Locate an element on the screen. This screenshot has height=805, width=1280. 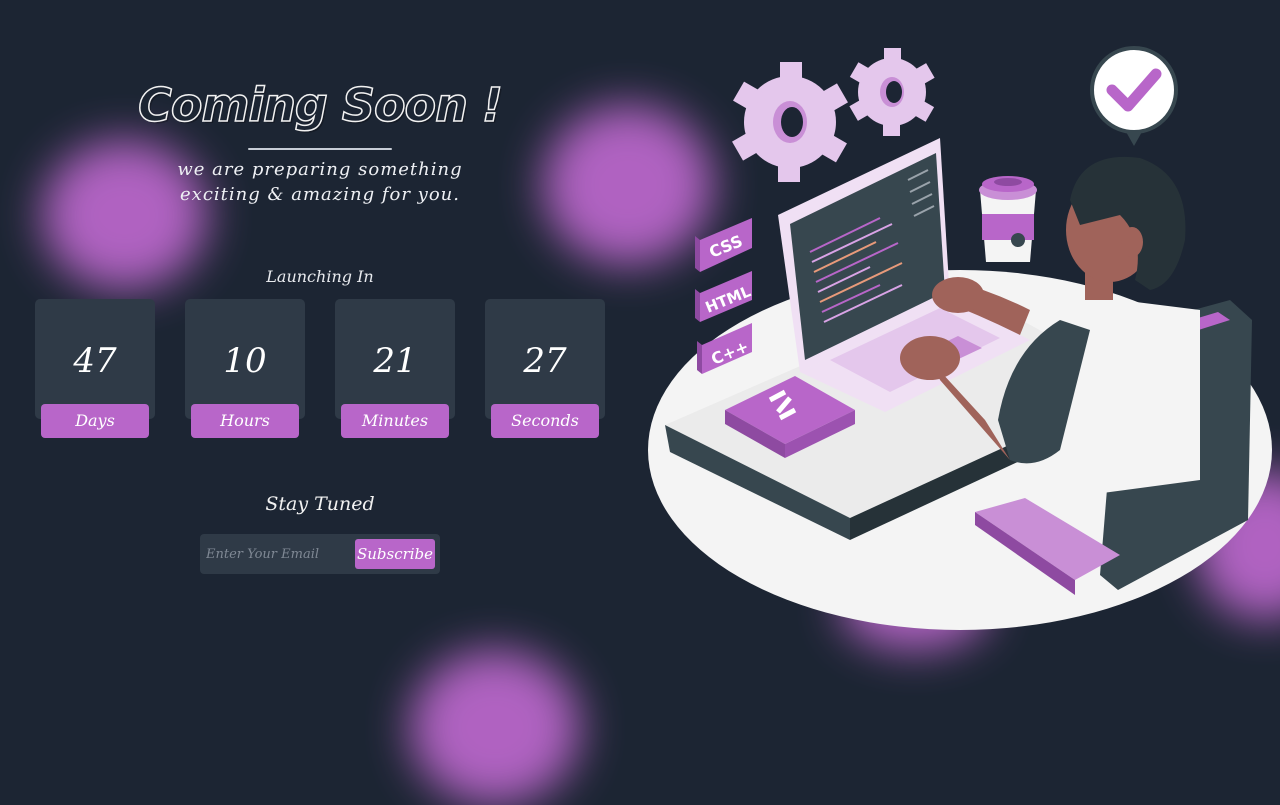
countdown-days-label: Days is located at coordinates (95, 421).